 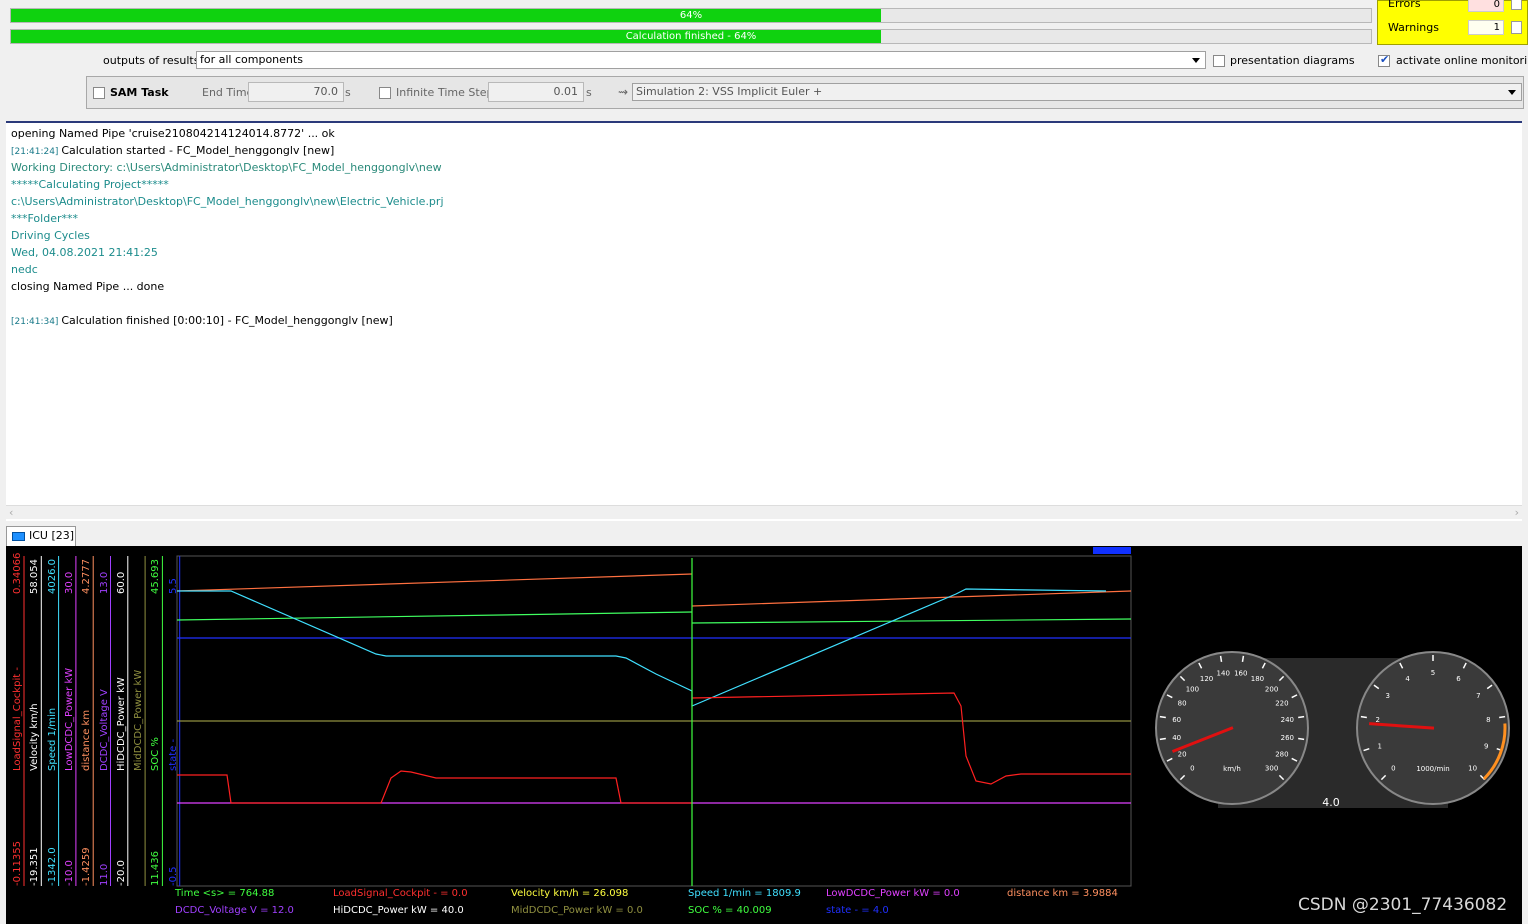 I want to click on axis-name-label: LowDCDC_Power kW, so click(x=69, y=719).